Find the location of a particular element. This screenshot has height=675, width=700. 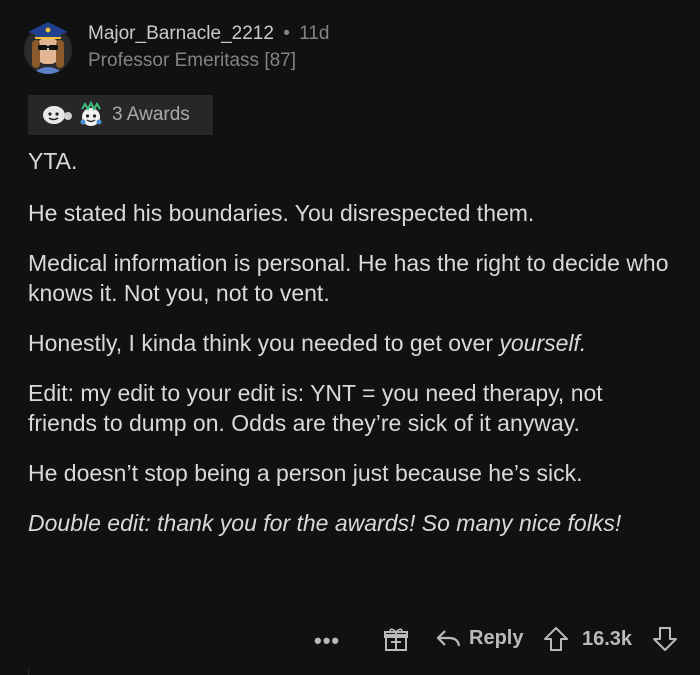

awards-chip: 3 Awards is located at coordinates (120, 115).